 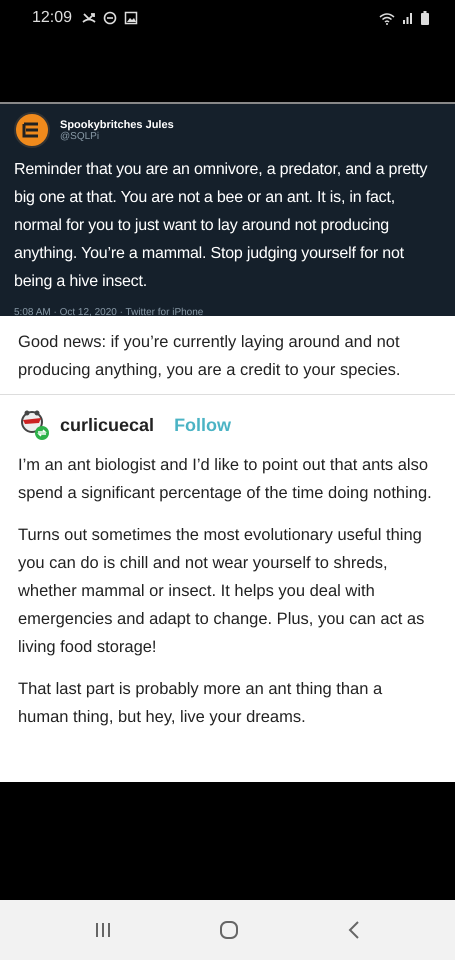 I want to click on tweet-meta: 5:08 AM · Oct 12, 2020 · Twitter for iPhone, so click(x=109, y=312).